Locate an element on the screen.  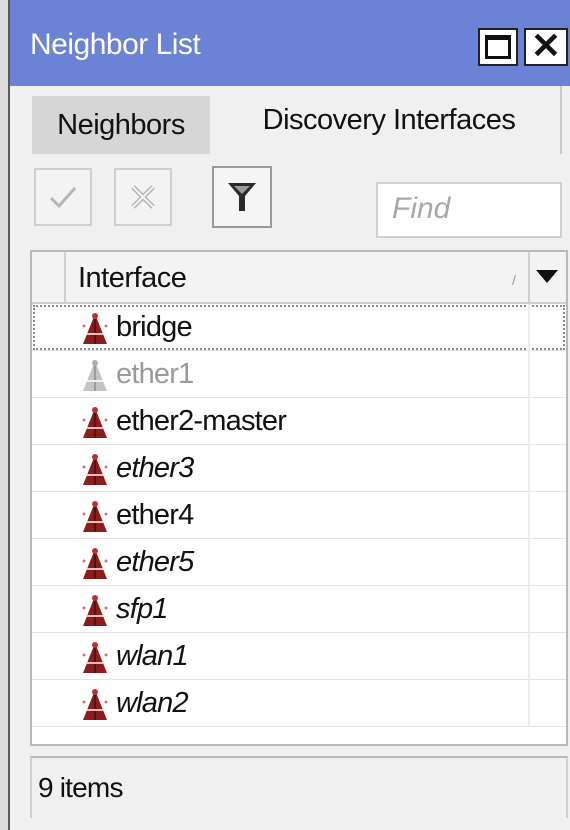
interface-name: wlan1 is located at coordinates (152, 656).